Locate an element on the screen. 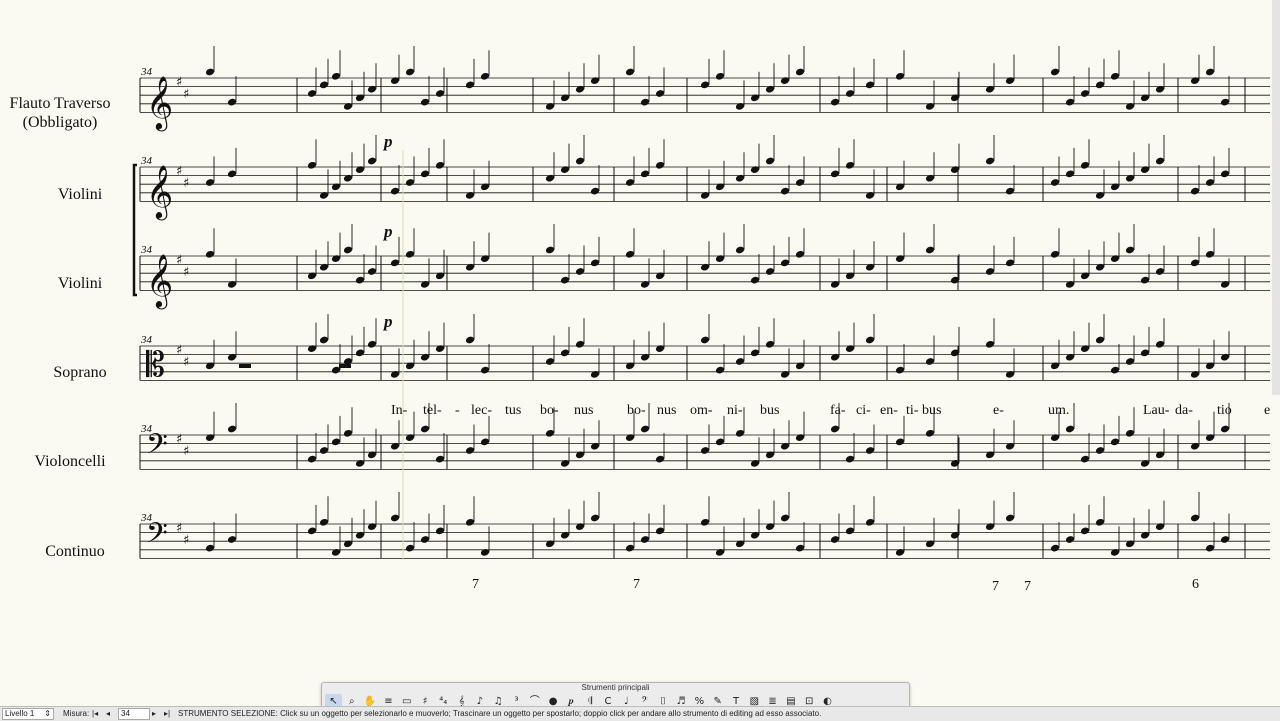 This screenshot has width=1280, height=721. system-bracket is located at coordinates (134, 230).